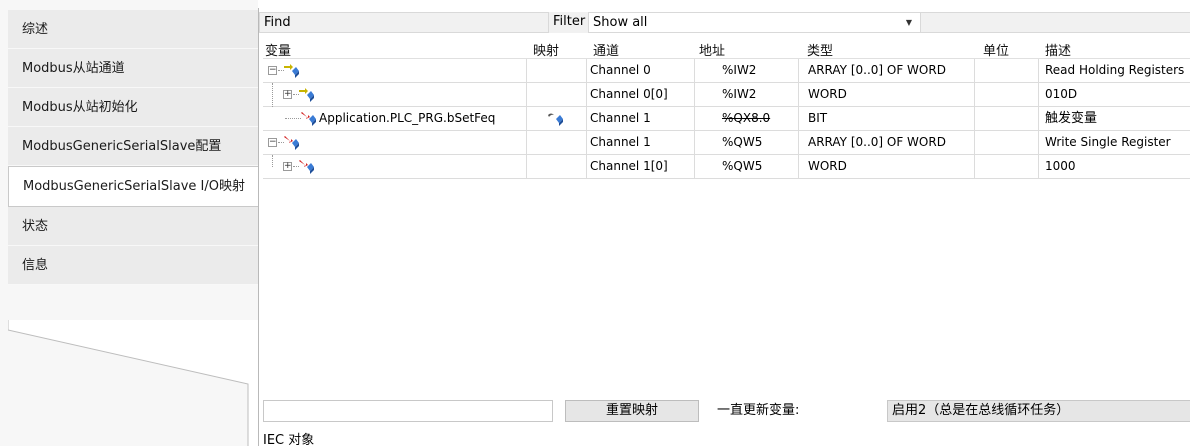 Image resolution: width=1190 pixels, height=446 pixels. I want to click on table-header: 变量 映射 通道 地址 类型 单位 描述, so click(726, 48).